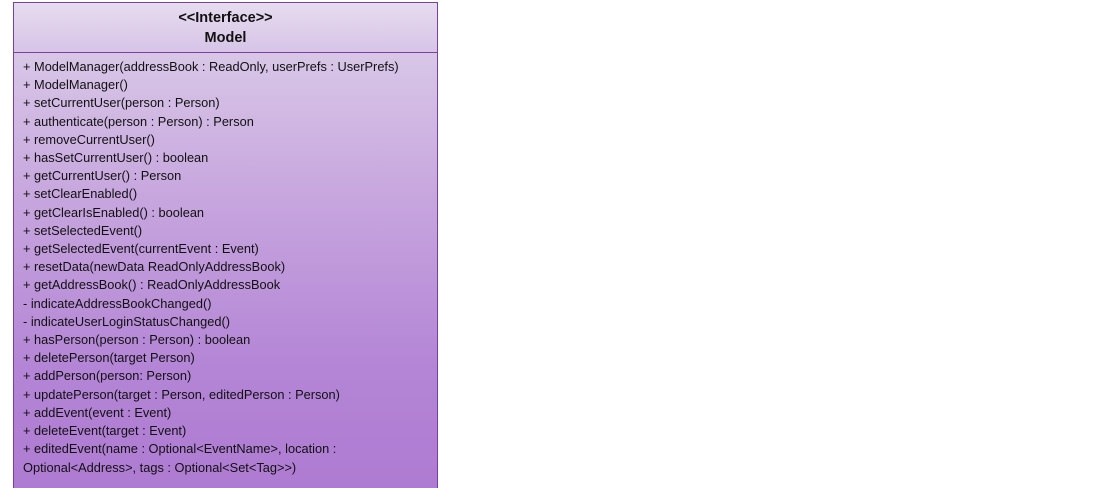 The height and width of the screenshot is (488, 1116). What do you see at coordinates (117, 303) in the screenshot?
I see `method-item: - indicateAddressBookChanged()` at bounding box center [117, 303].